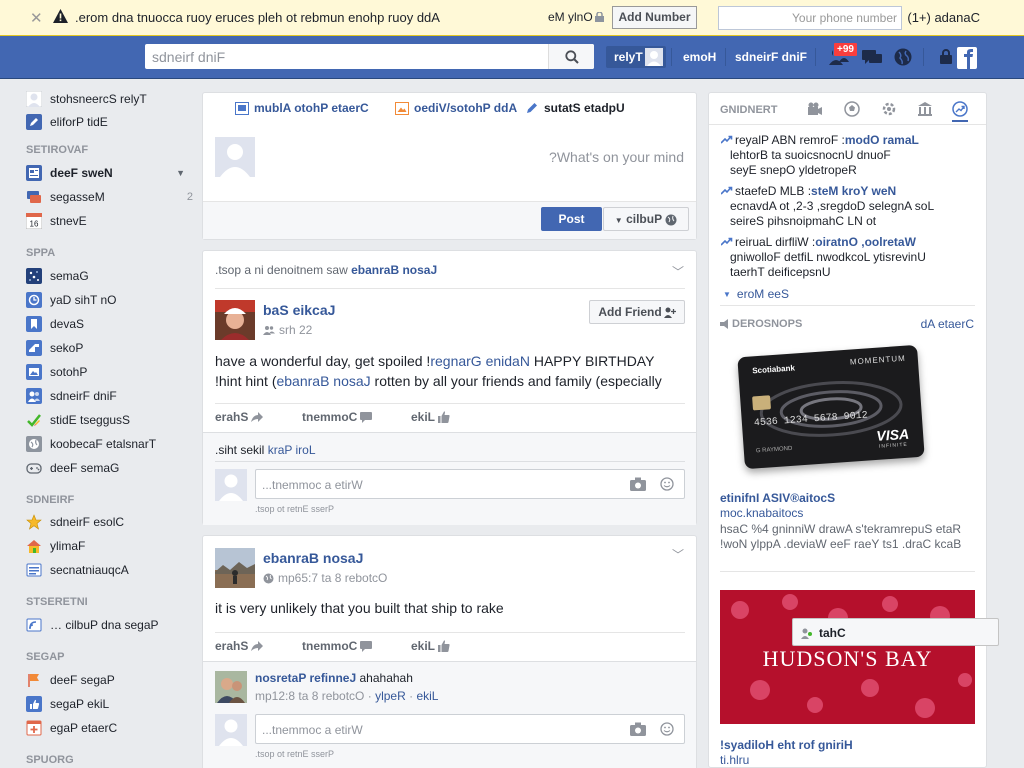 The width and height of the screenshot is (1024, 768). What do you see at coordinates (925, 109) in the screenshot?
I see `tab-politics-icon` at bounding box center [925, 109].